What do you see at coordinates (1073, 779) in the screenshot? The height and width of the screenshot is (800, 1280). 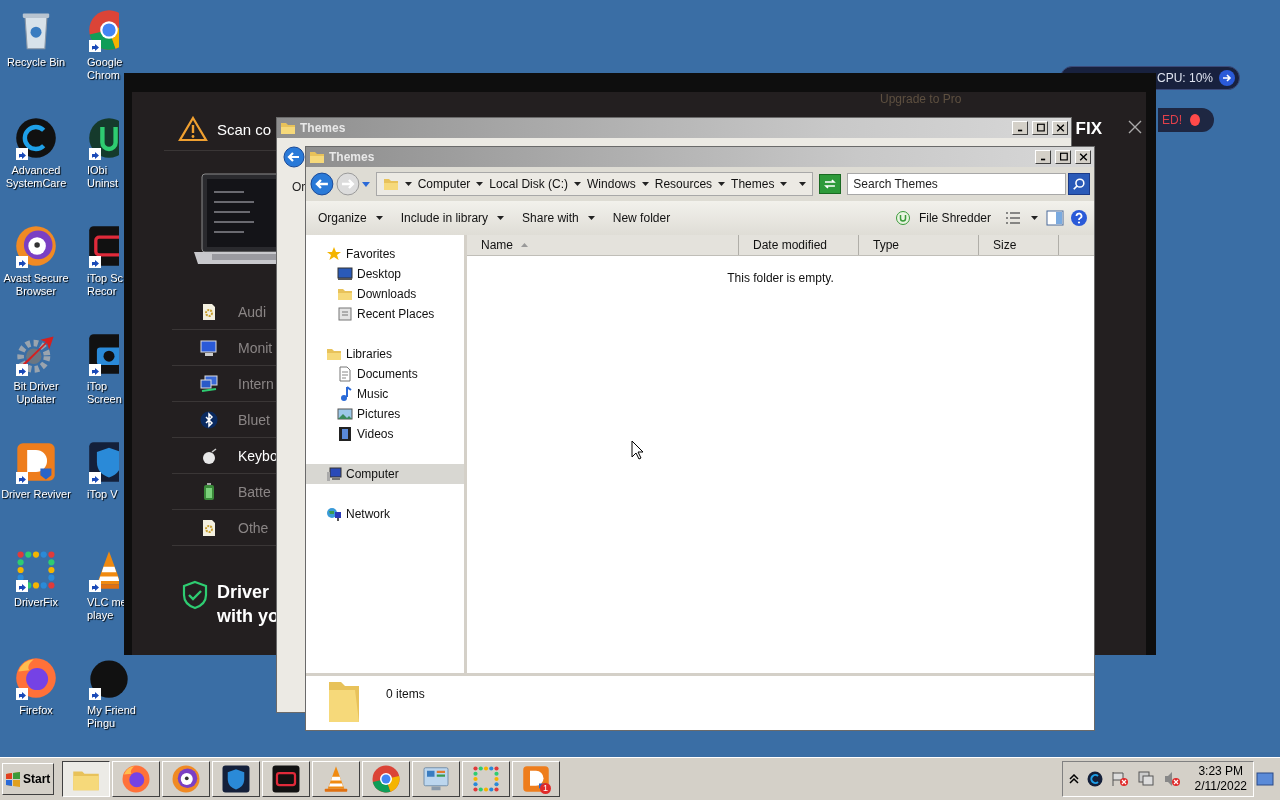 I see `chevron-icon` at bounding box center [1073, 779].